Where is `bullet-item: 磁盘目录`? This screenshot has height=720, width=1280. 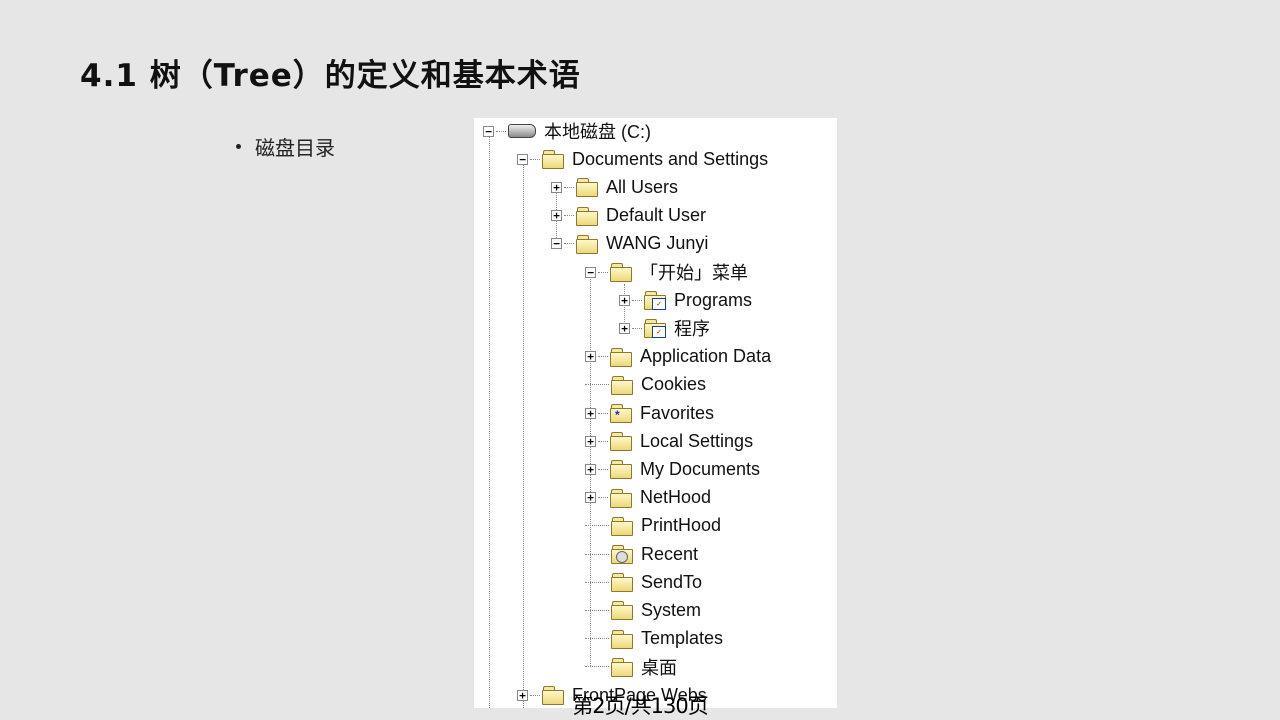 bullet-item: 磁盘目录 is located at coordinates (285, 146).